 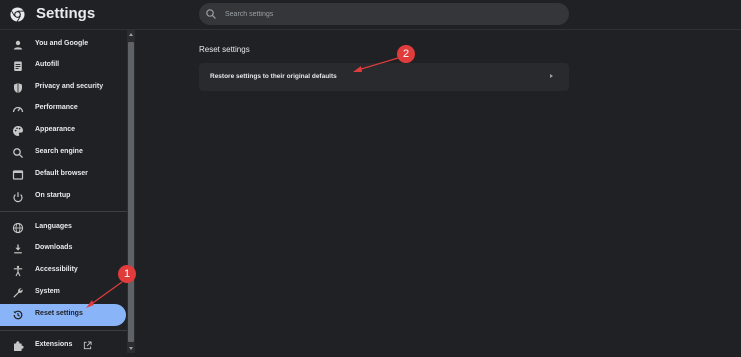 I want to click on power-icon, so click(x=18, y=197).